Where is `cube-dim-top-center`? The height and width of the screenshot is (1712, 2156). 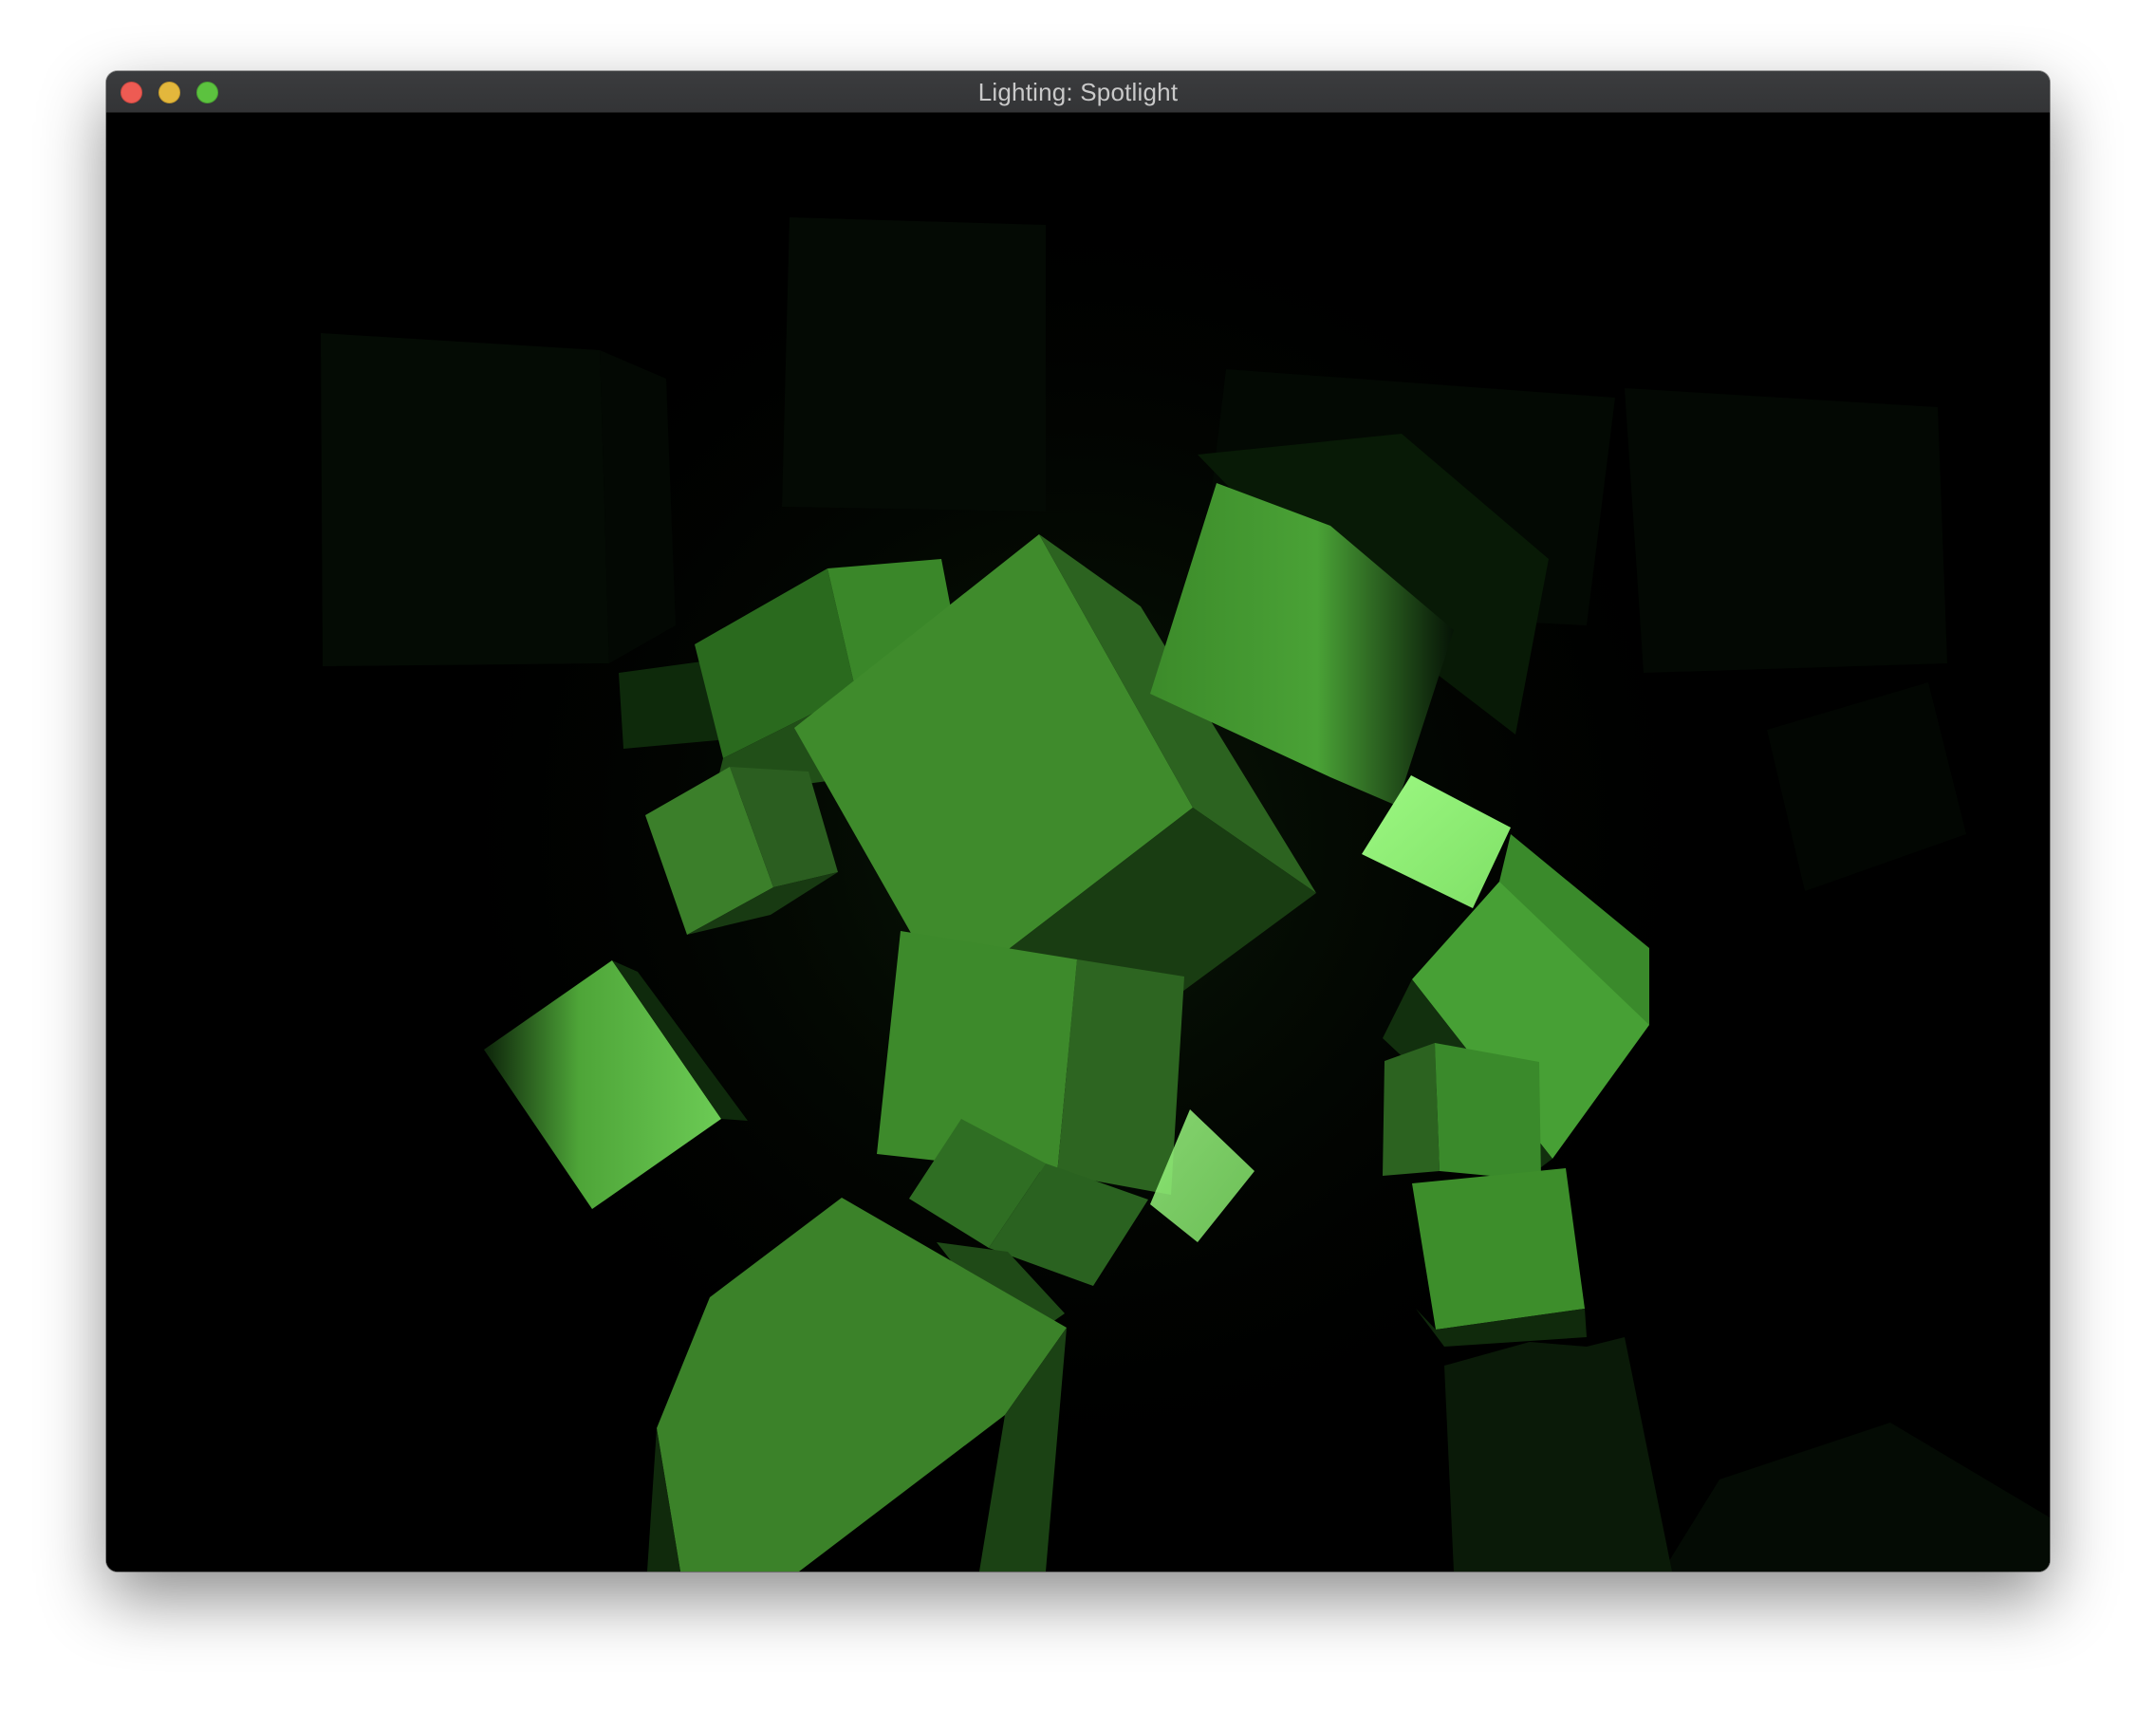 cube-dim-top-center is located at coordinates (914, 364).